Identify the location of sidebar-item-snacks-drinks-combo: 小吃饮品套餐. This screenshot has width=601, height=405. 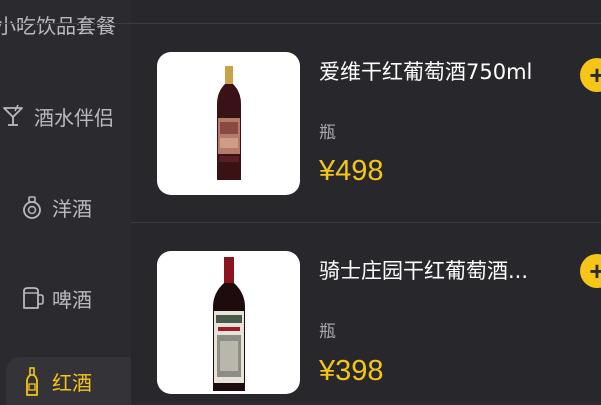
(65, 24).